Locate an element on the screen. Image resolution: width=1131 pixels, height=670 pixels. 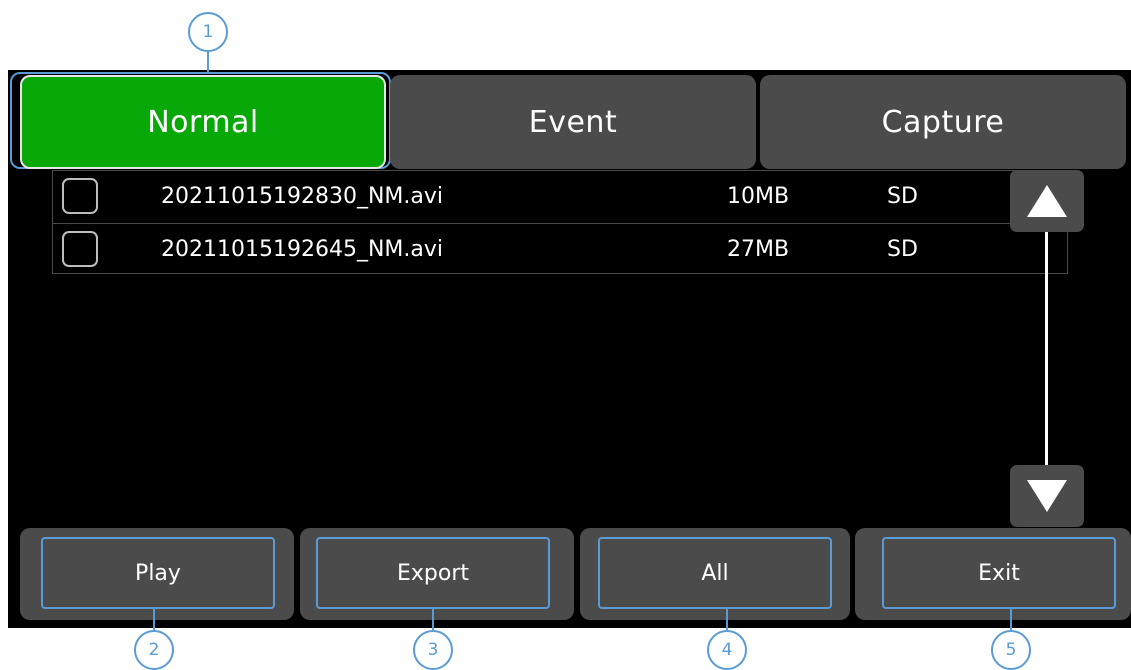
tab-capture-label: Capture is located at coordinates (943, 122).